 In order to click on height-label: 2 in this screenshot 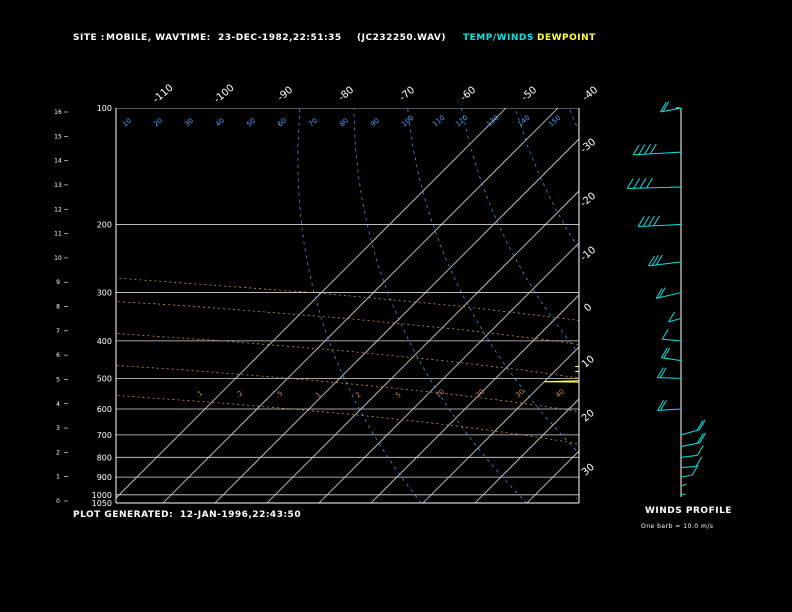, I will do `click(58, 452)`.